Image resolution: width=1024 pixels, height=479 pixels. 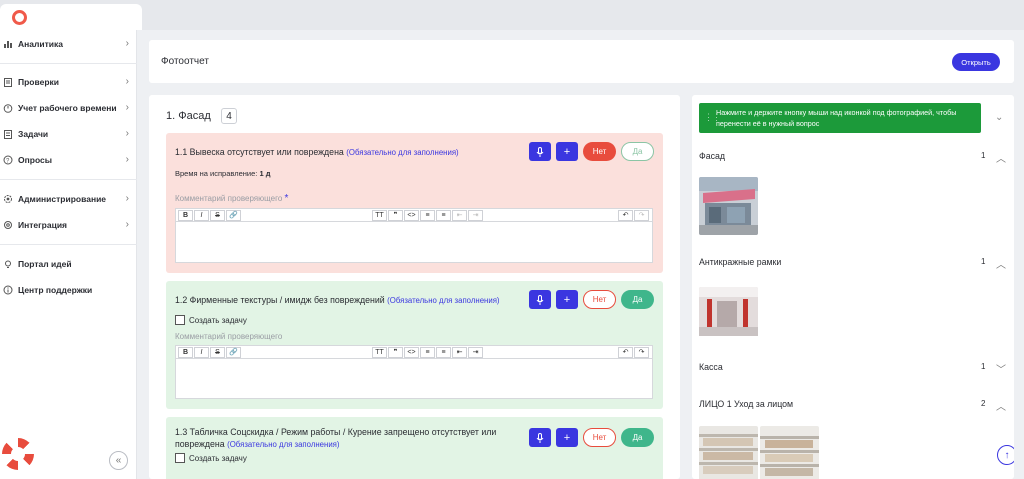 I want to click on photo-group-header: Касса 1 ﹀, so click(x=853, y=369).